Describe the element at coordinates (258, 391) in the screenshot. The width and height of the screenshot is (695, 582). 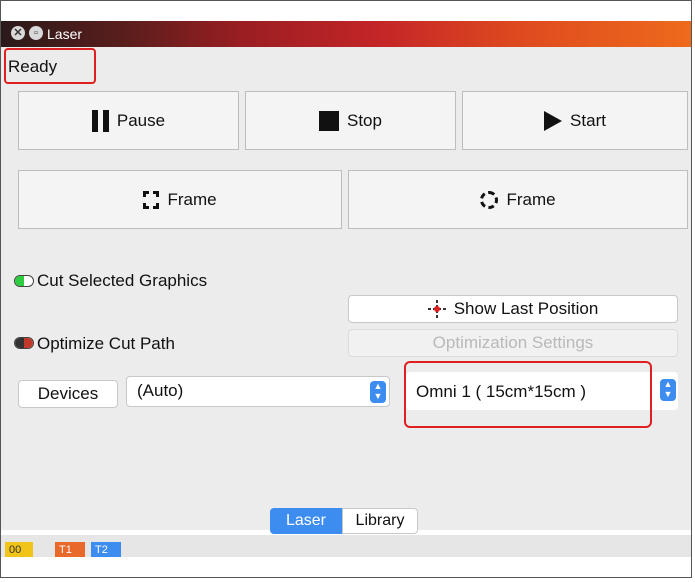
I see `port-select: (Auto) ▲ ▼` at that location.